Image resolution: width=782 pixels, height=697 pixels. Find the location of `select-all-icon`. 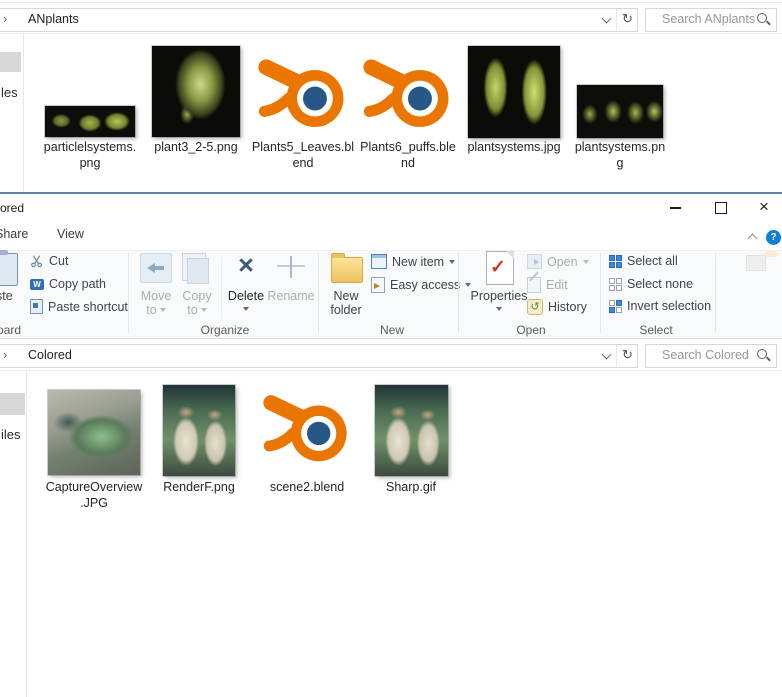

select-all-icon is located at coordinates (615, 261).